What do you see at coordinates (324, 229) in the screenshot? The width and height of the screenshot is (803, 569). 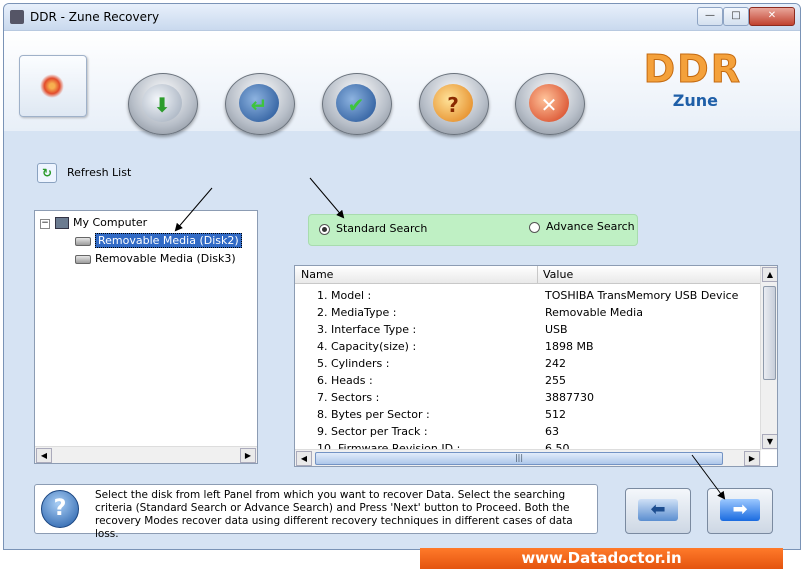 I see `radio-selected-icon` at bounding box center [324, 229].